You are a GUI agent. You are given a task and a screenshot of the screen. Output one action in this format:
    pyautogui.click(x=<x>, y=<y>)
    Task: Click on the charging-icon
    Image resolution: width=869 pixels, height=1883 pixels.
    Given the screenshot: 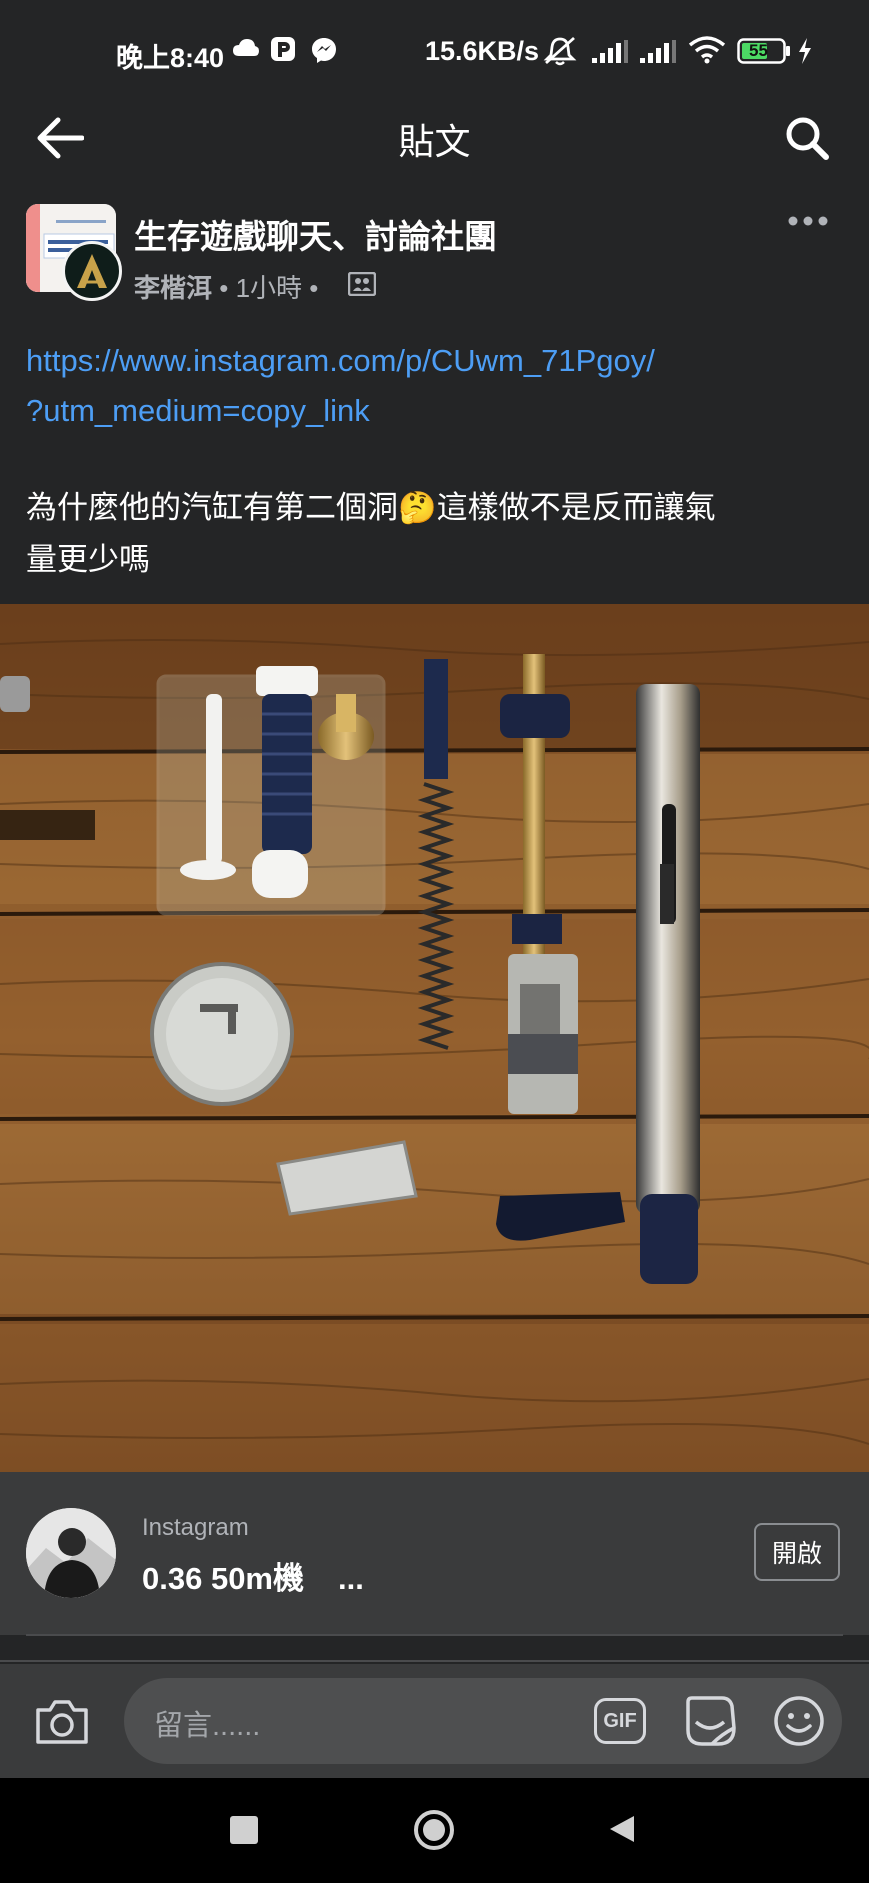 What is the action you would take?
    pyautogui.click(x=805, y=53)
    